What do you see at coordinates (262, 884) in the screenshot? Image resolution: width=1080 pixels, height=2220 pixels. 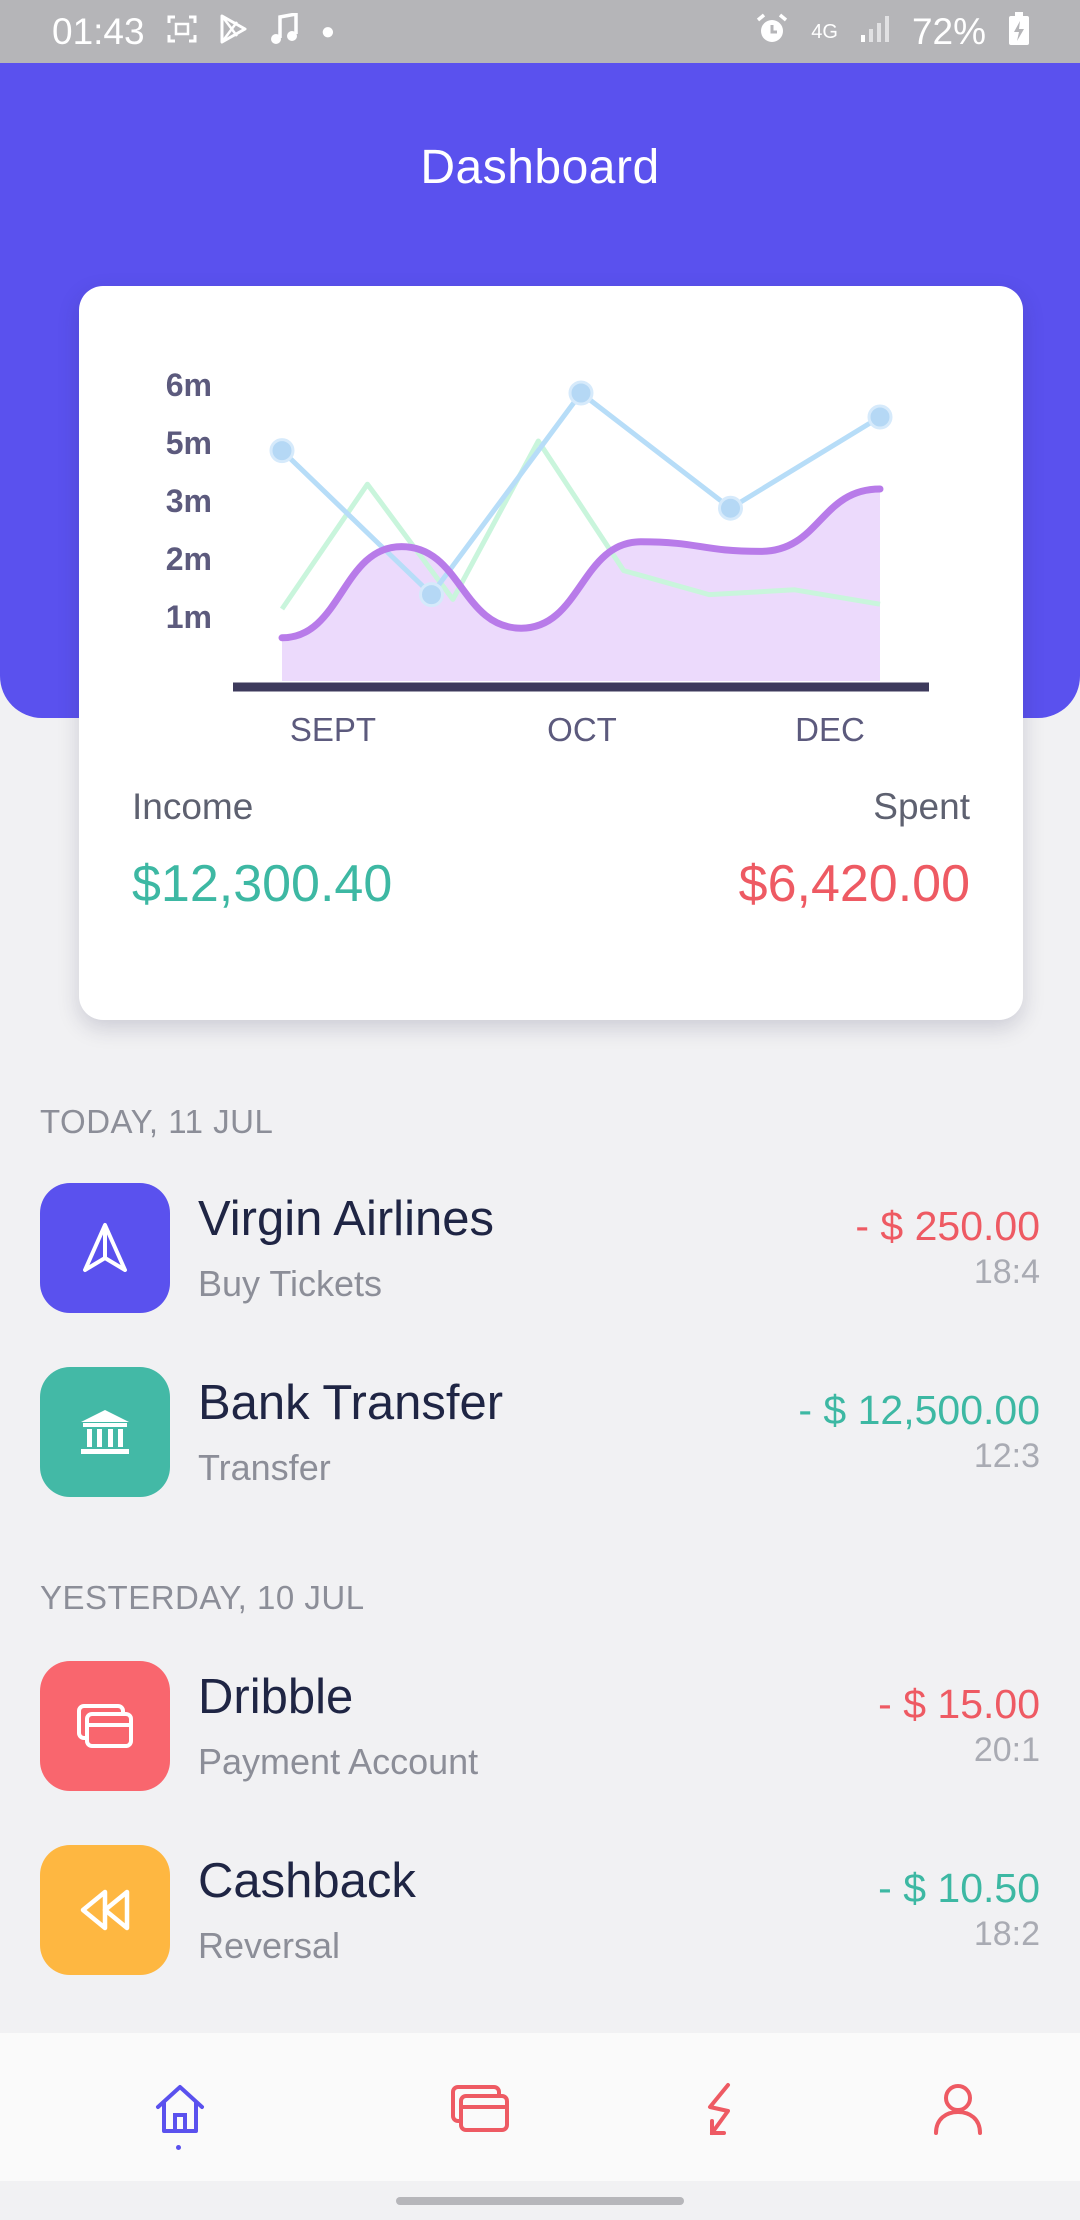 I see `income-value: $12,300.40` at bounding box center [262, 884].